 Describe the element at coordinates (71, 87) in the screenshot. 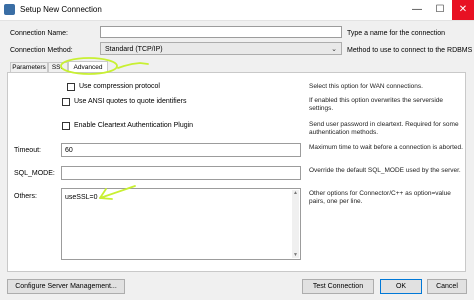

I see `use-compression-checkbox` at that location.